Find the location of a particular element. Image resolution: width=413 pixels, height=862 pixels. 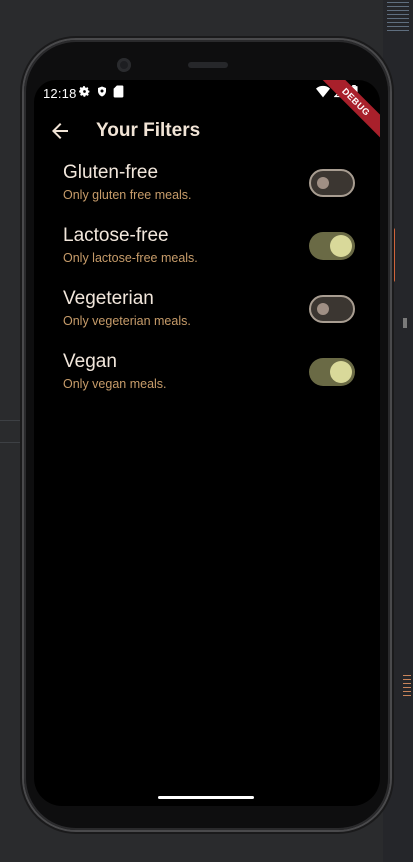

filter-title: Vegeterian is located at coordinates (108, 298).